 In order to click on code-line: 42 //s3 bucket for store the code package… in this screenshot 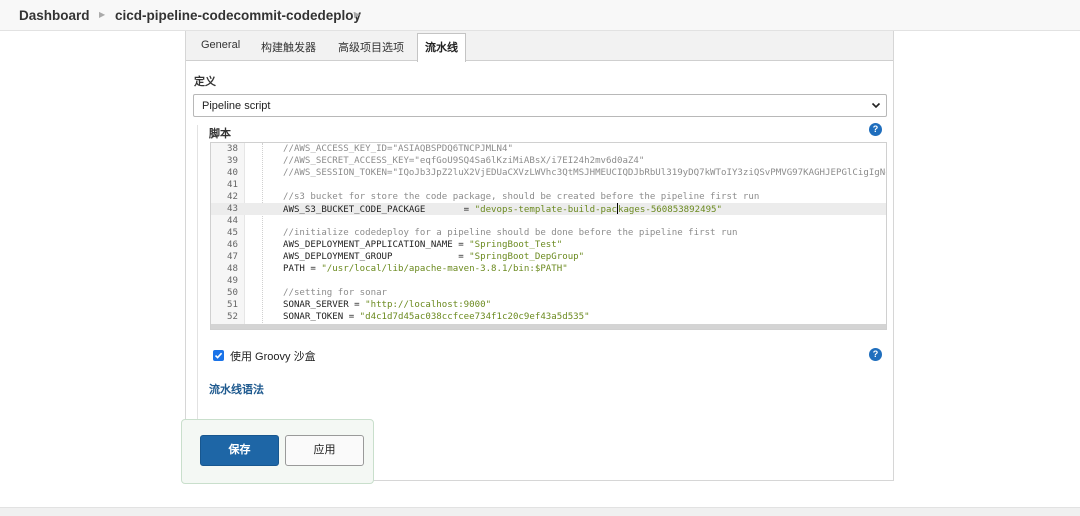, I will do `click(548, 197)`.